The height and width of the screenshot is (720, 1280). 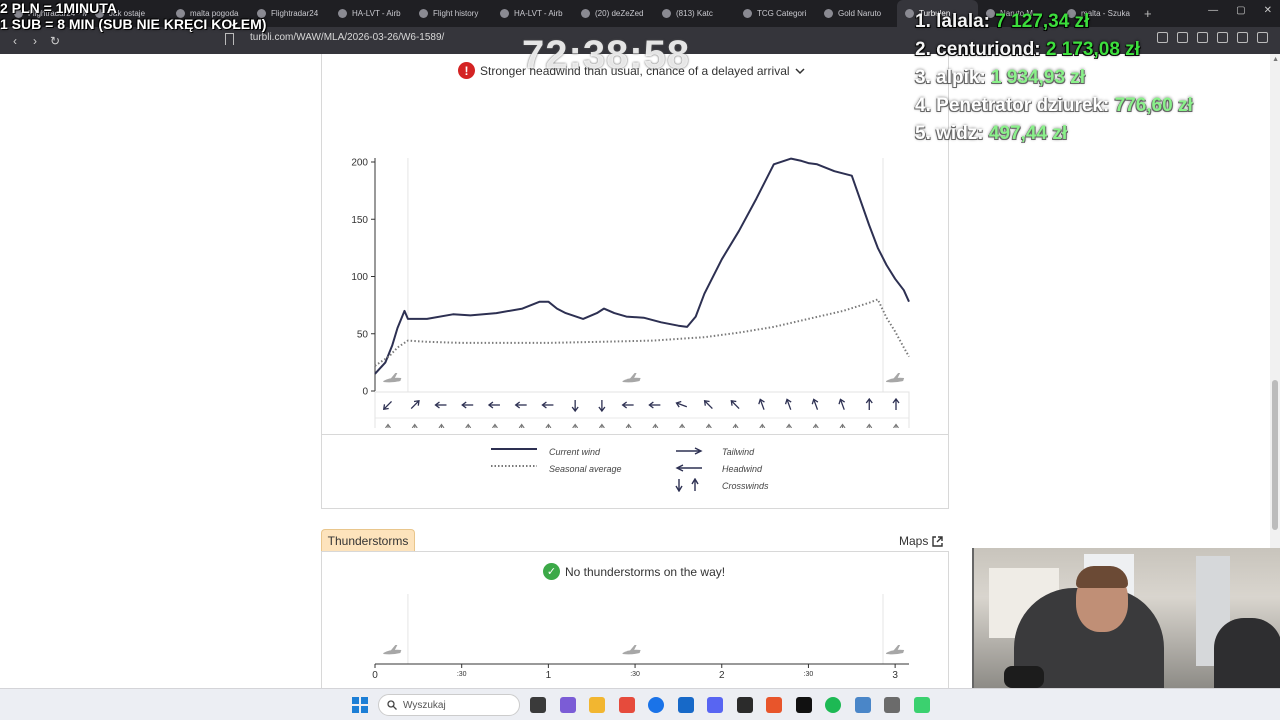 What do you see at coordinates (694, 13) in the screenshot?
I see `browser-tab: (813) Katc` at bounding box center [694, 13].